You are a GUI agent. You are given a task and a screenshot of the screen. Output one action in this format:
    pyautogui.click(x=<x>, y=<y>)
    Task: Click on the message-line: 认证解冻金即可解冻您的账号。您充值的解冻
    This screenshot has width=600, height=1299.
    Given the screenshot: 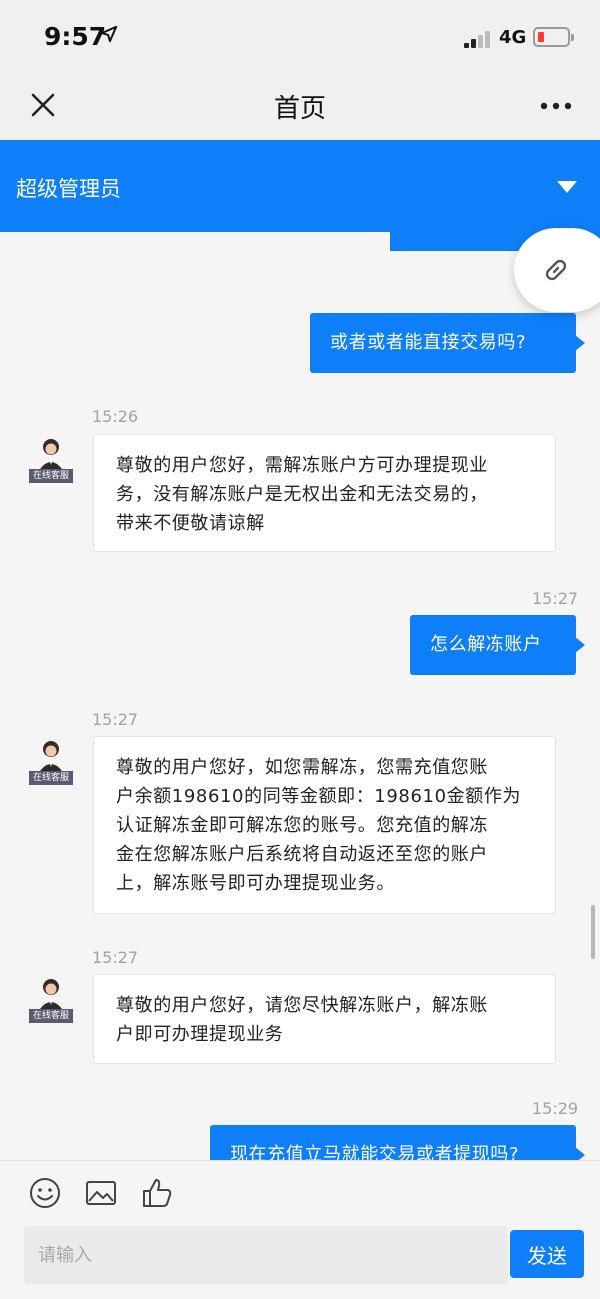 What is the action you would take?
    pyautogui.click(x=302, y=825)
    